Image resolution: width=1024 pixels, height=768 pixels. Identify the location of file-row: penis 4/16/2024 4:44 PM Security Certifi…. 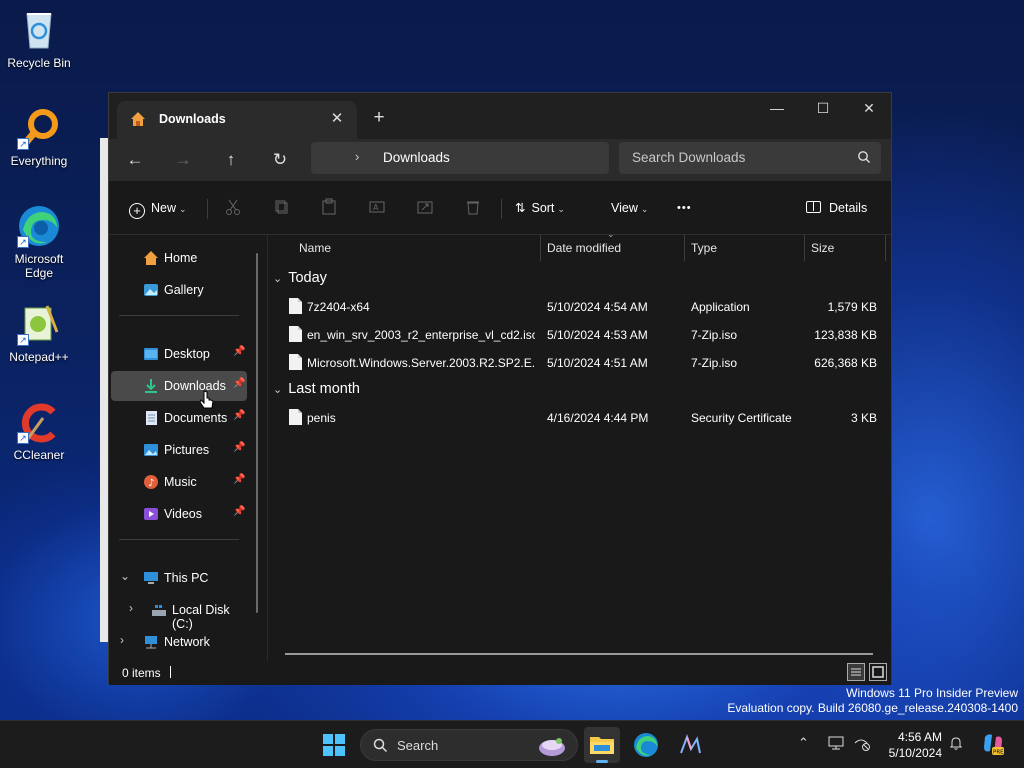
(579, 418).